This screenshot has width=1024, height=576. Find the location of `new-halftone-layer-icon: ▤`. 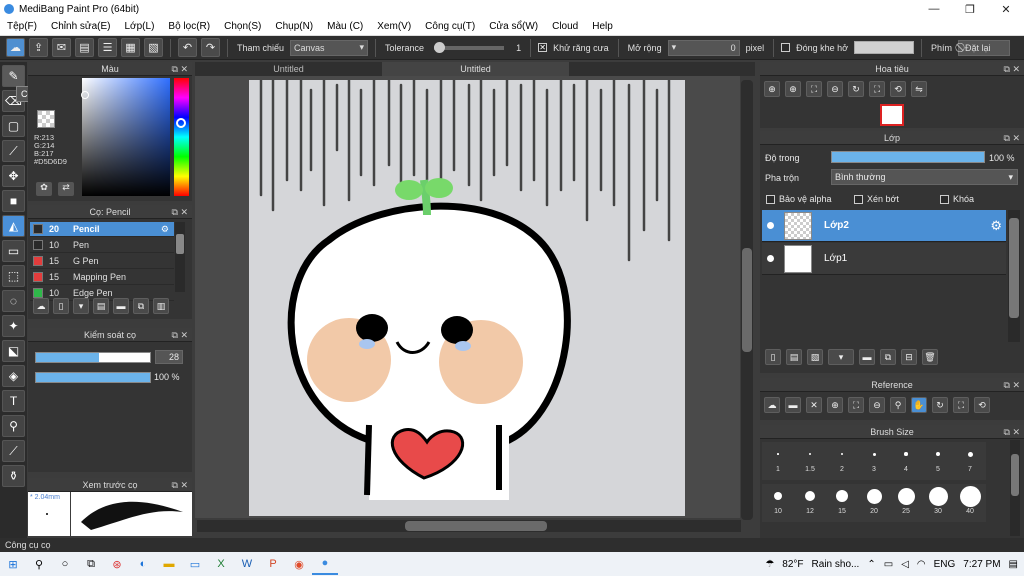

new-halftone-layer-icon: ▤ is located at coordinates (794, 357).